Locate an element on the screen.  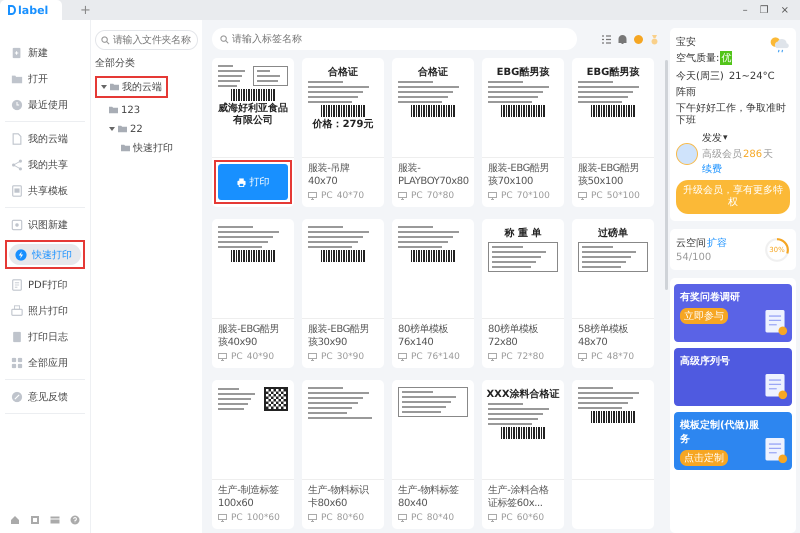
air-quality-label: 空气质量: is located at coordinates (698, 58).